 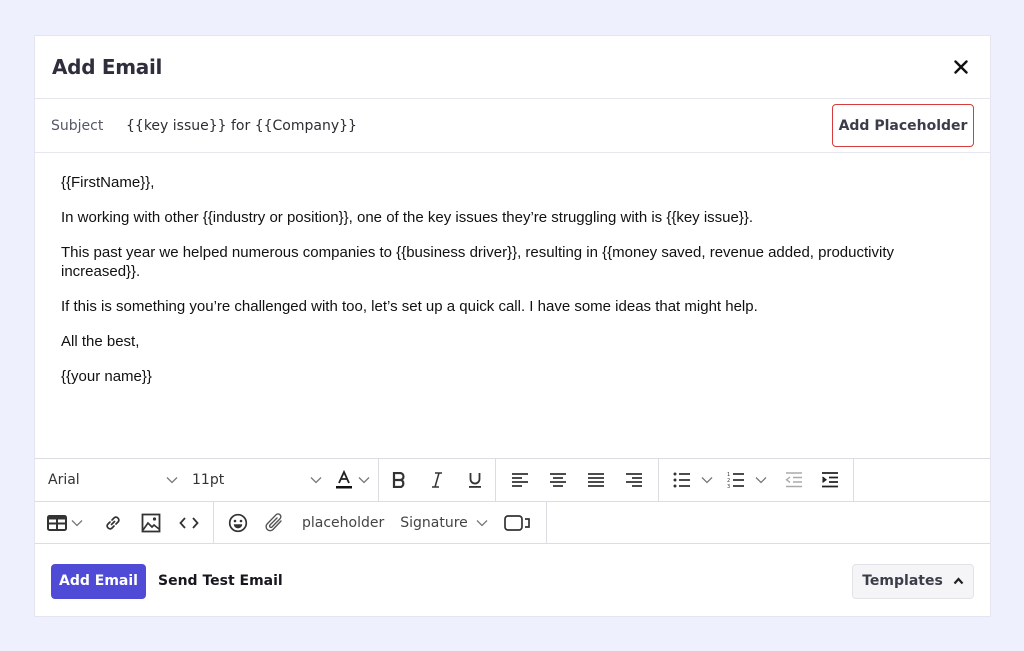 I want to click on text-color-button, so click(x=352, y=480).